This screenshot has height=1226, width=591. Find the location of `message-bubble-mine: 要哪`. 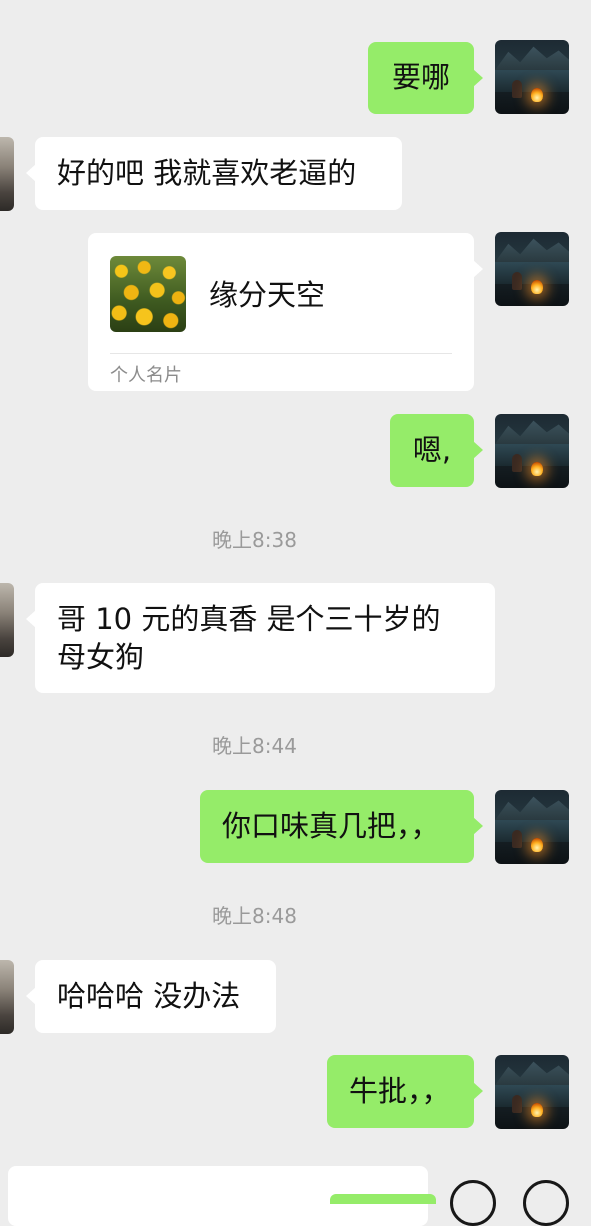

message-bubble-mine: 要哪 is located at coordinates (425, 78).